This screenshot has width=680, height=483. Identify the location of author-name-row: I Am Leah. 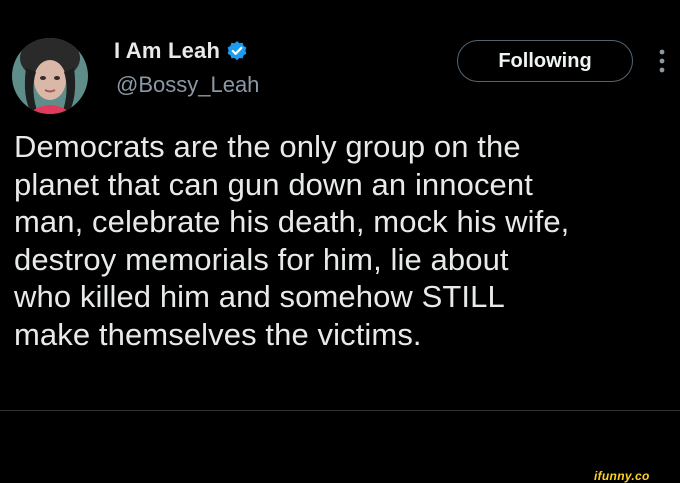
(181, 51).